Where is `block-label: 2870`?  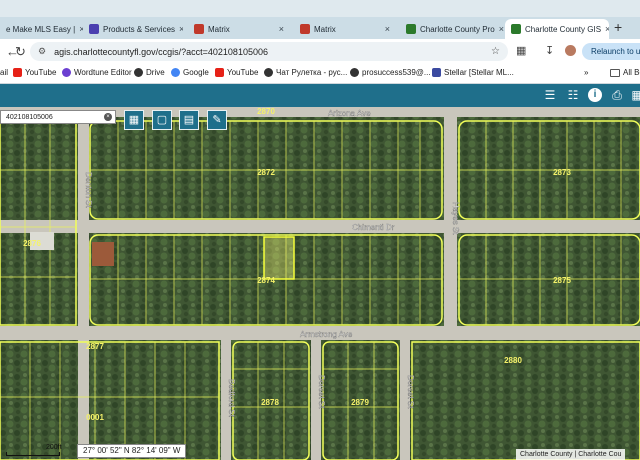 block-label: 2870 is located at coordinates (266, 111).